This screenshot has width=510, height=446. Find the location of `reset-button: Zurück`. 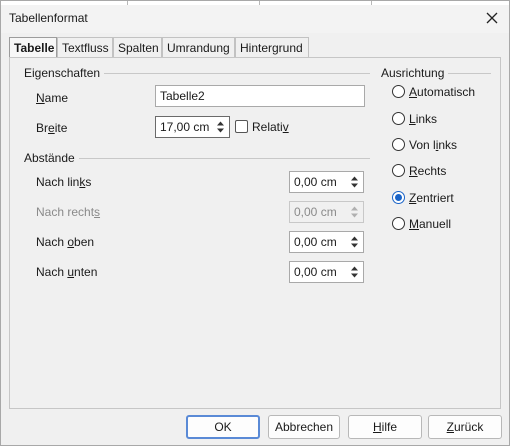

reset-button: Zurück is located at coordinates (465, 427).